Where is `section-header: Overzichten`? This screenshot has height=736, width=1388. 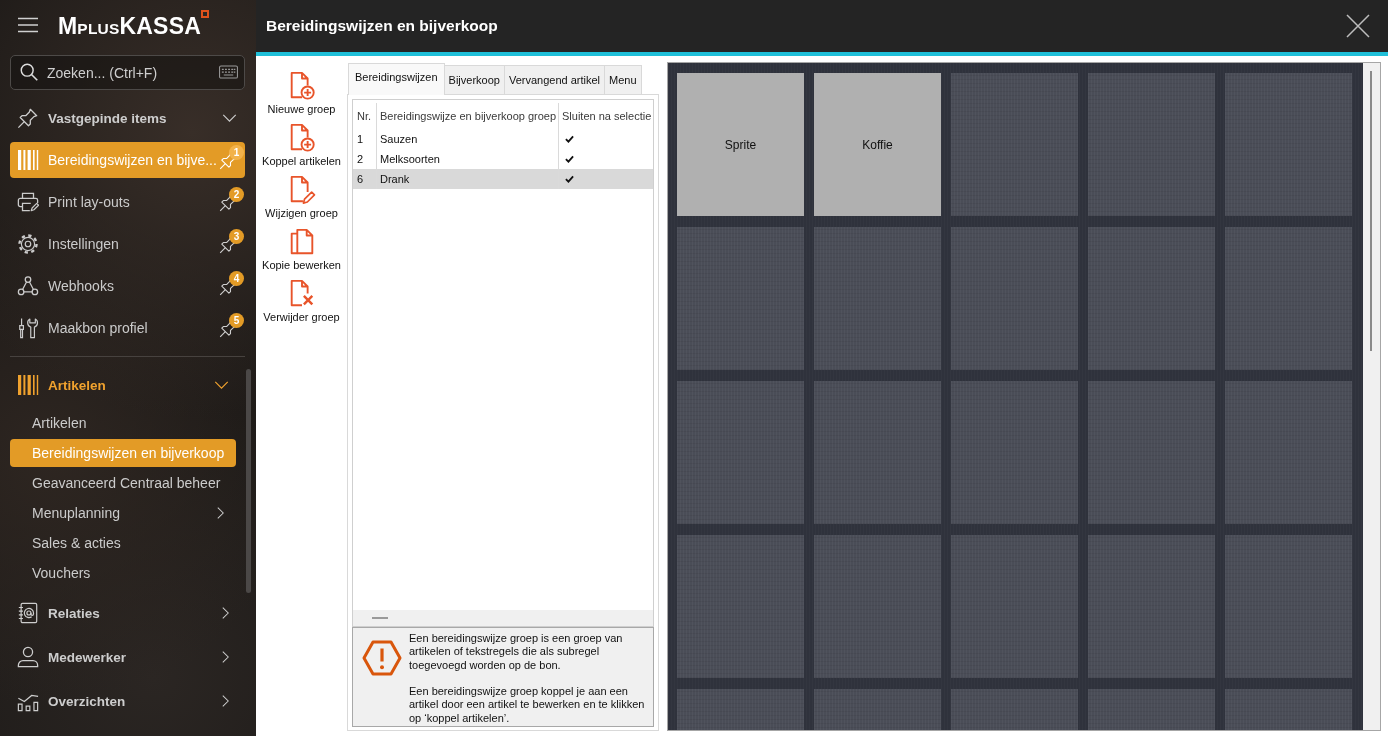 section-header: Overzichten is located at coordinates (128, 701).